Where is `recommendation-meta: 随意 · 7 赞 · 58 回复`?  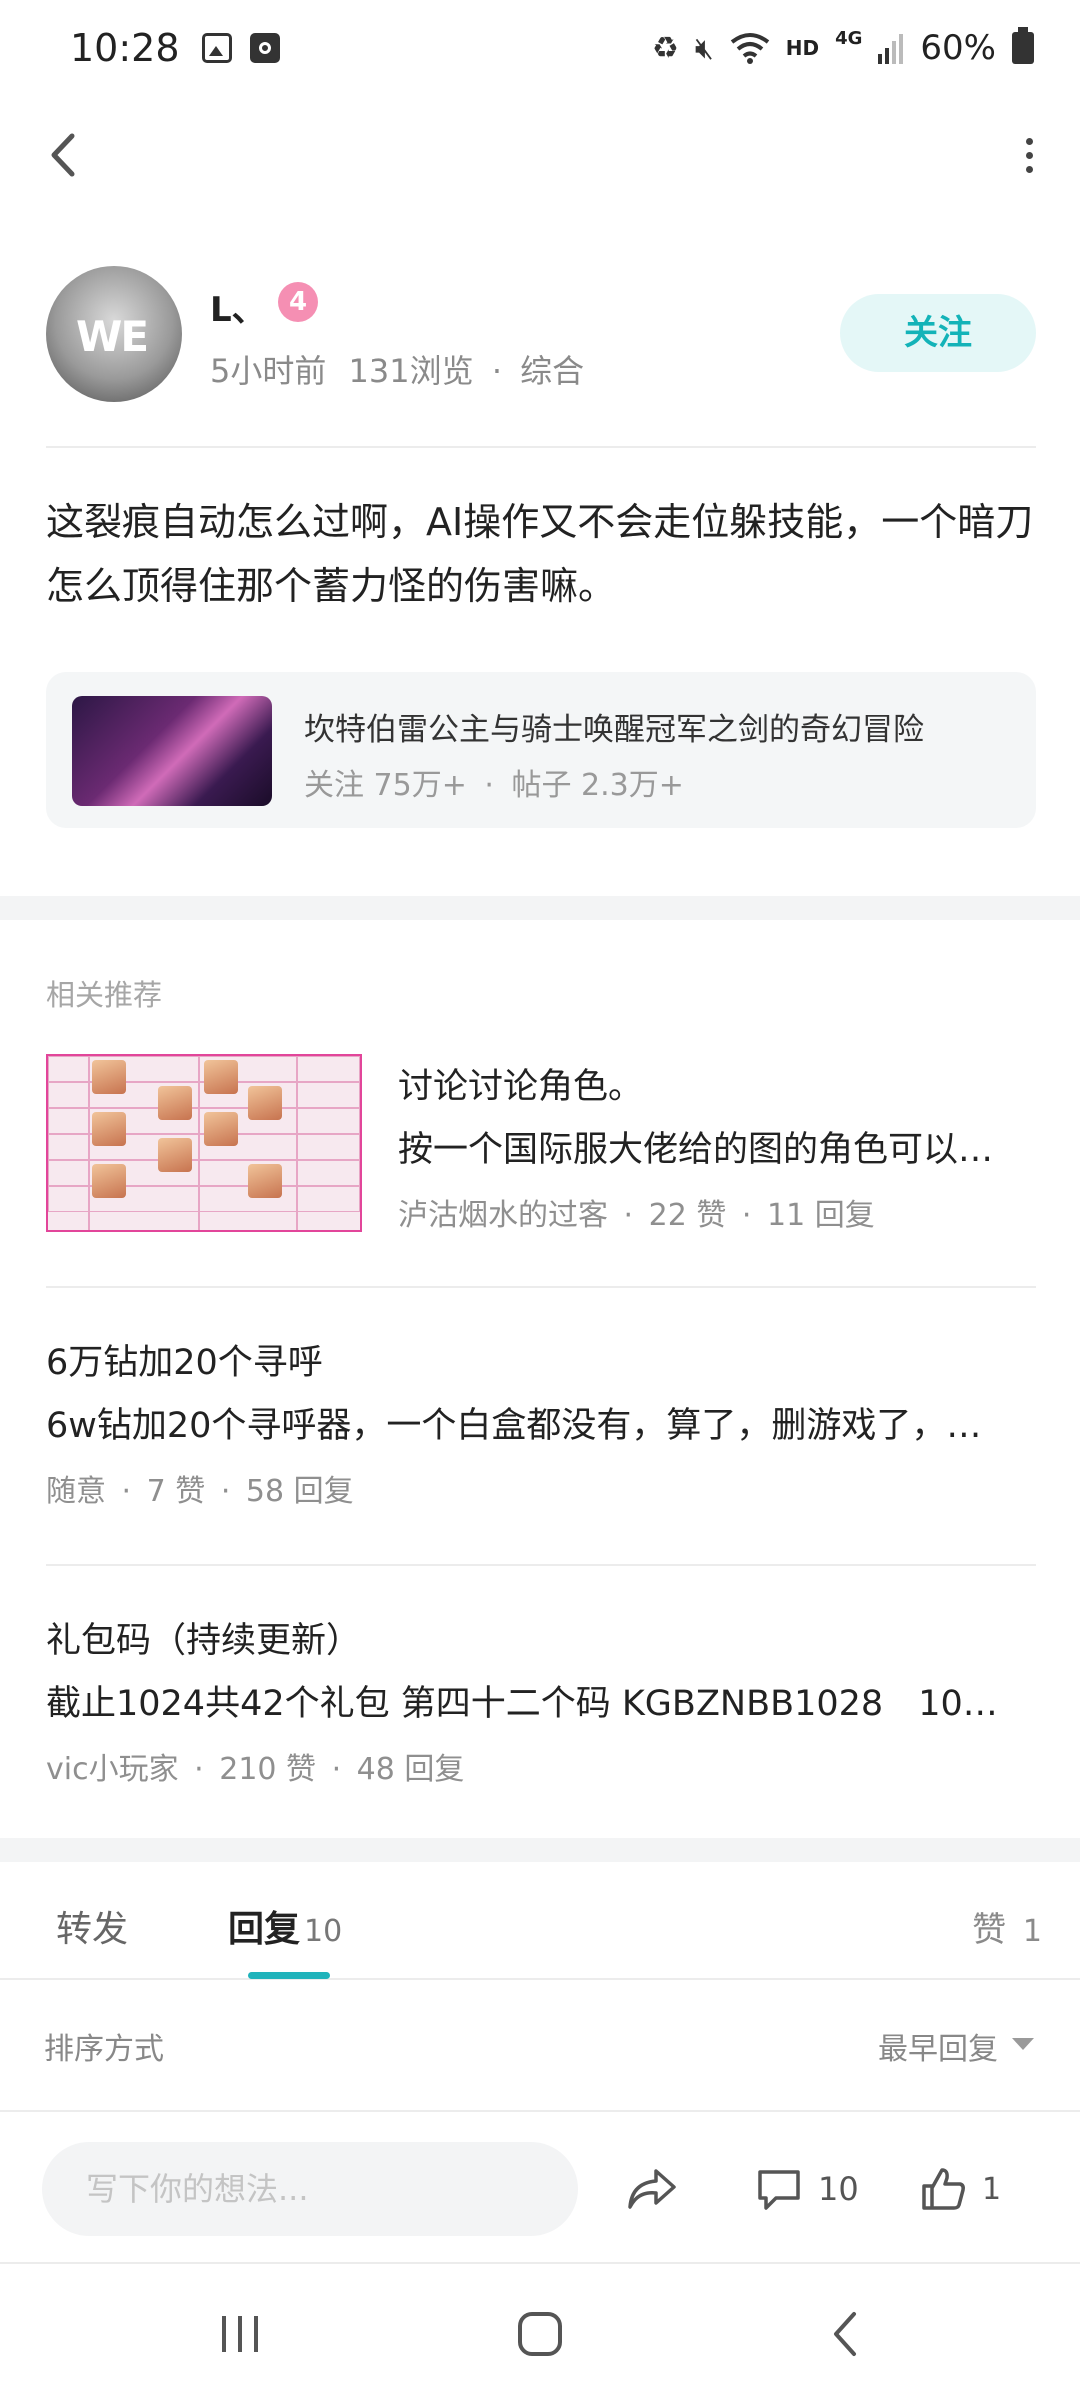
recommendation-meta: 随意 · 7 赞 · 58 回复 is located at coordinates (541, 1488).